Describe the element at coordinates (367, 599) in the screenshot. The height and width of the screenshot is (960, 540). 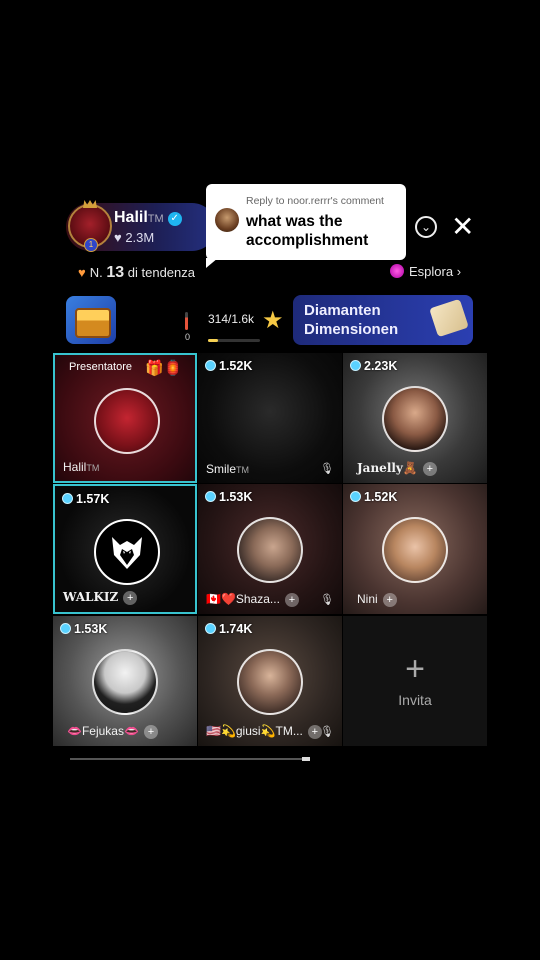
I see `slot-name-text: Nini` at that location.